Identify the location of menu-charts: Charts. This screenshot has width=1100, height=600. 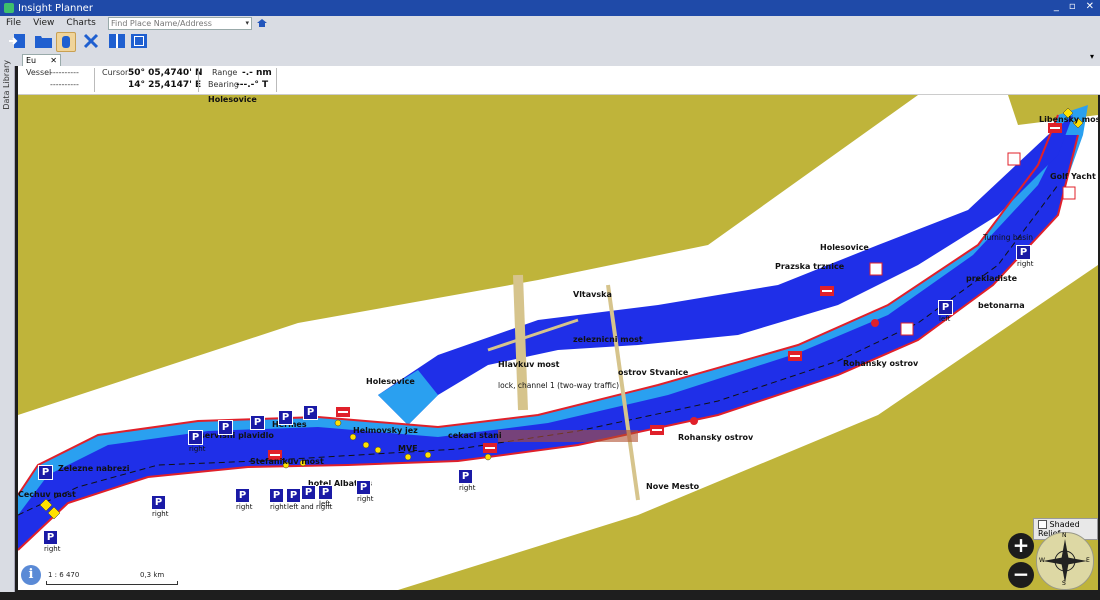
(80, 23).